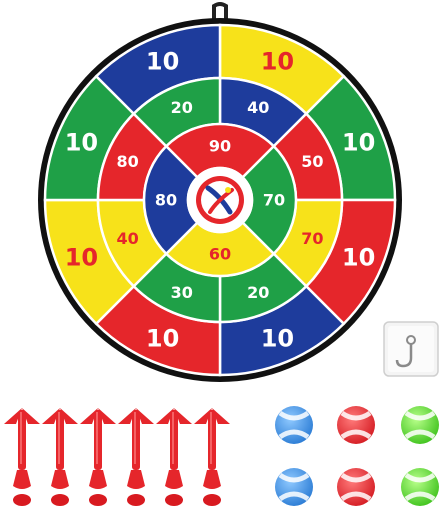  Describe the element at coordinates (220, 146) in the screenshot. I see `inner-score-label: 90` at that location.